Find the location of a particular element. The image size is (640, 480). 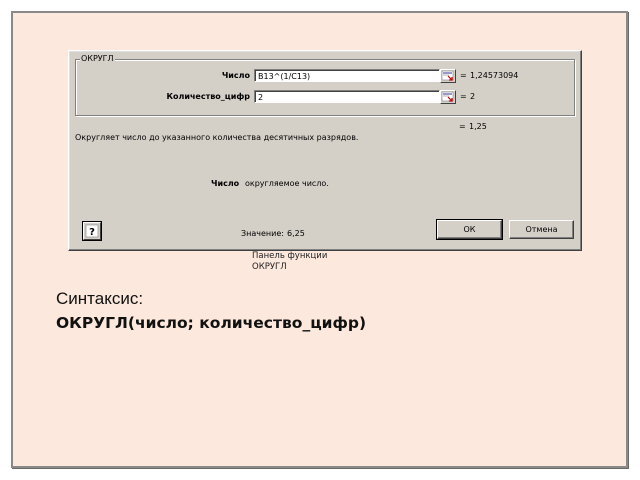

collapse-dialog-button-num-digits is located at coordinates (448, 97).